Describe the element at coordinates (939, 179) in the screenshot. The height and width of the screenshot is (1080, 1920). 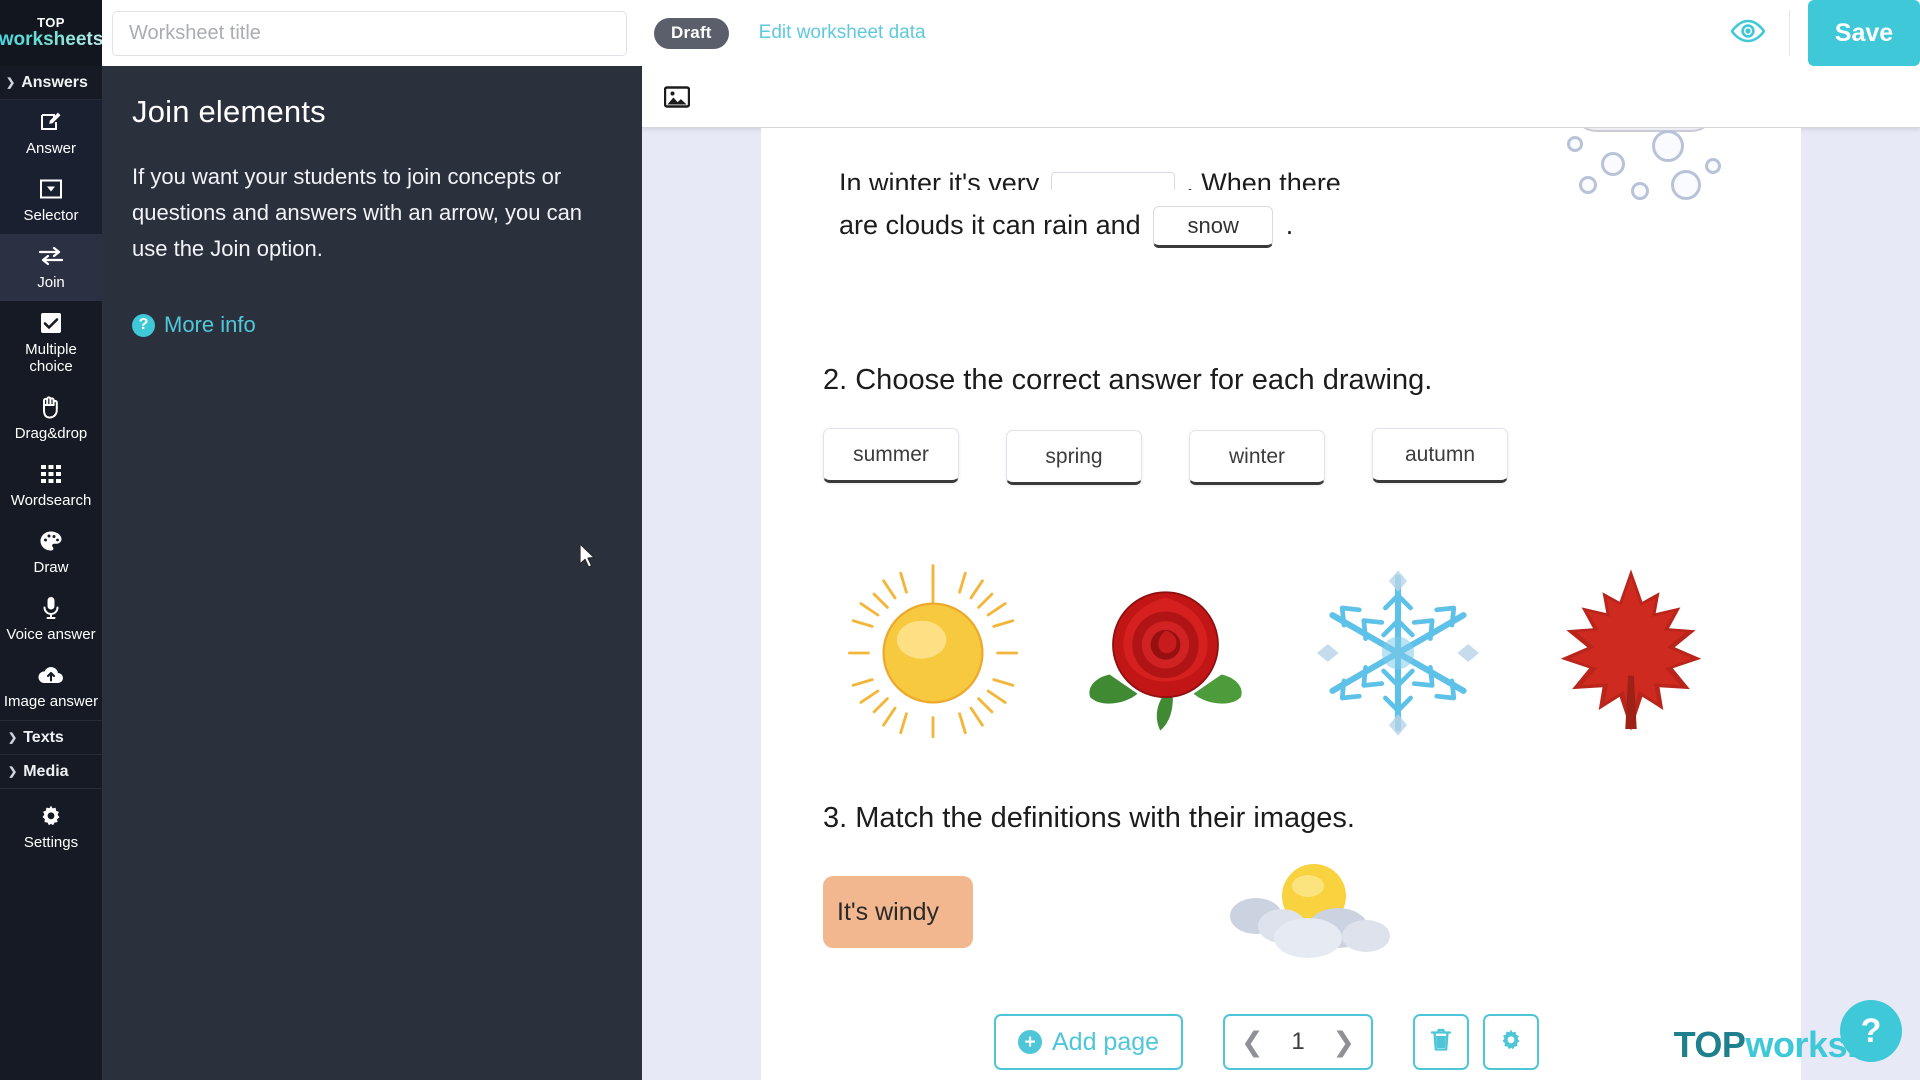
I see `line1-pre-text: In winter it's very` at that location.